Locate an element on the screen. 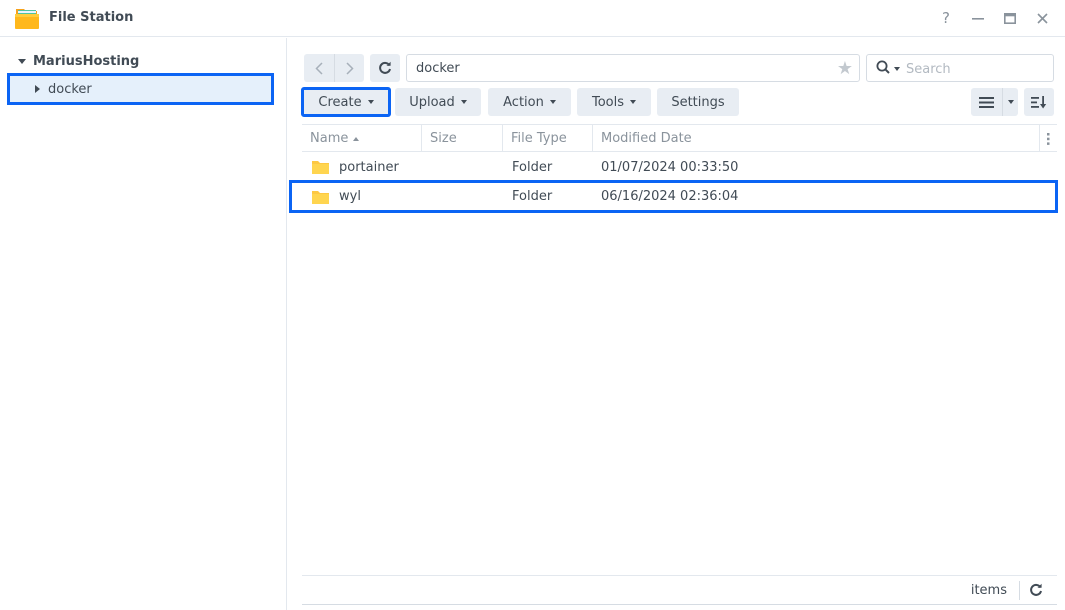 The image size is (1065, 610). sort-icon is located at coordinates (1039, 101).